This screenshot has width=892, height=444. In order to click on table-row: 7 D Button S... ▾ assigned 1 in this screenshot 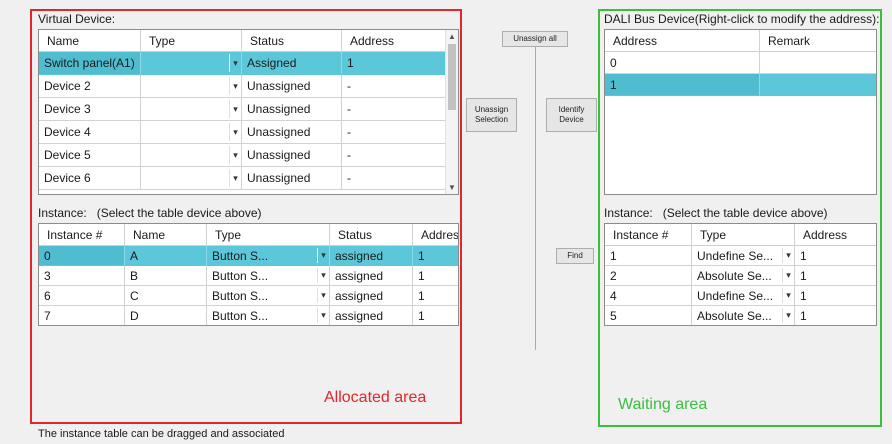, I will do `click(248, 315)`.